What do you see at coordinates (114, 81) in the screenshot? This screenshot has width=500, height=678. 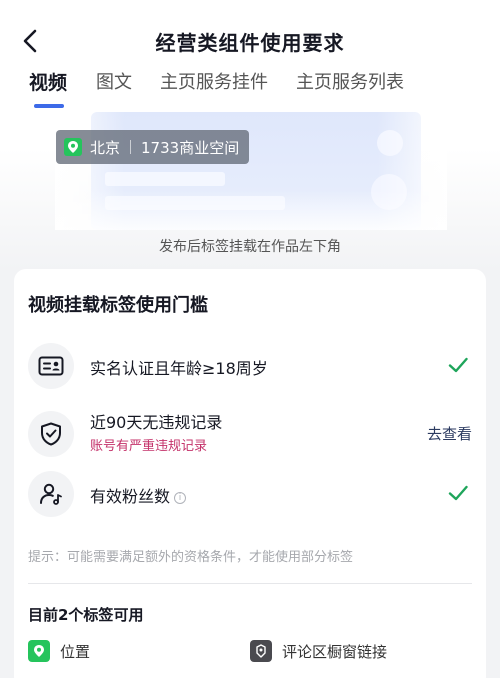 I see `tab-image-text: 图文` at bounding box center [114, 81].